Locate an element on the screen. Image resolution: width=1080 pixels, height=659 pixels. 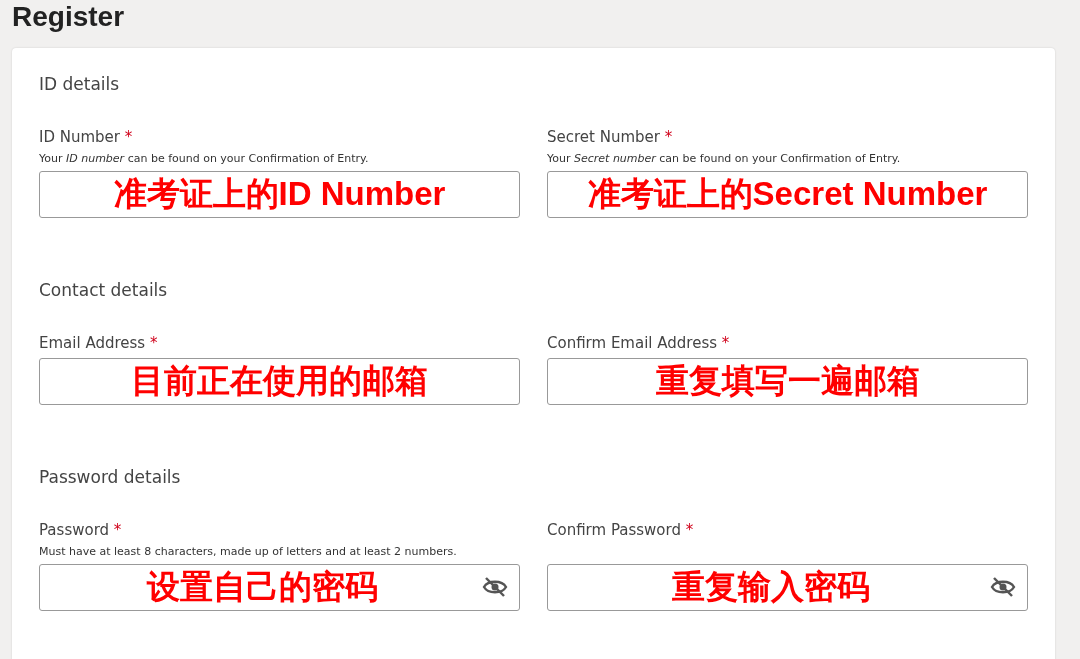
field-label: Secret Number is located at coordinates (603, 137).